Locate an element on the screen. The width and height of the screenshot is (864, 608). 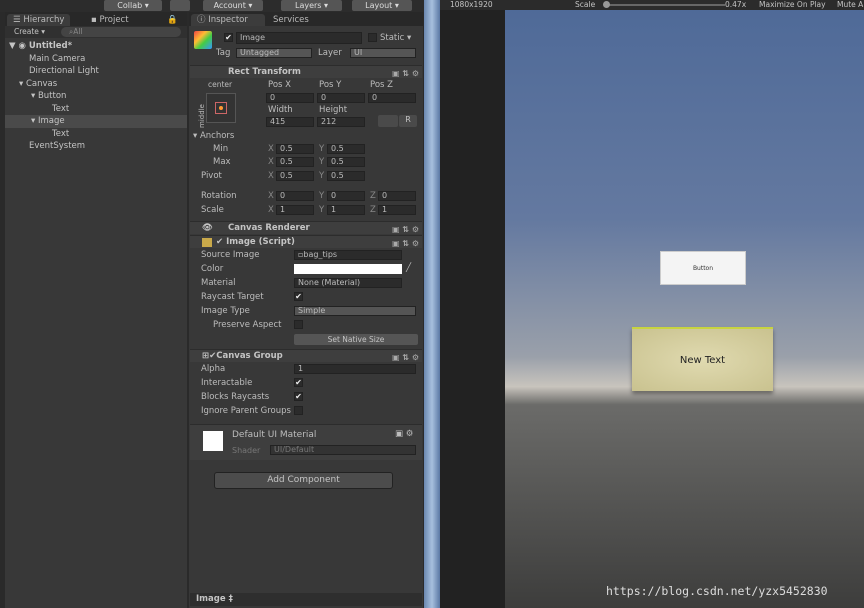
list-item: Main Camera is located at coordinates (96, 59).